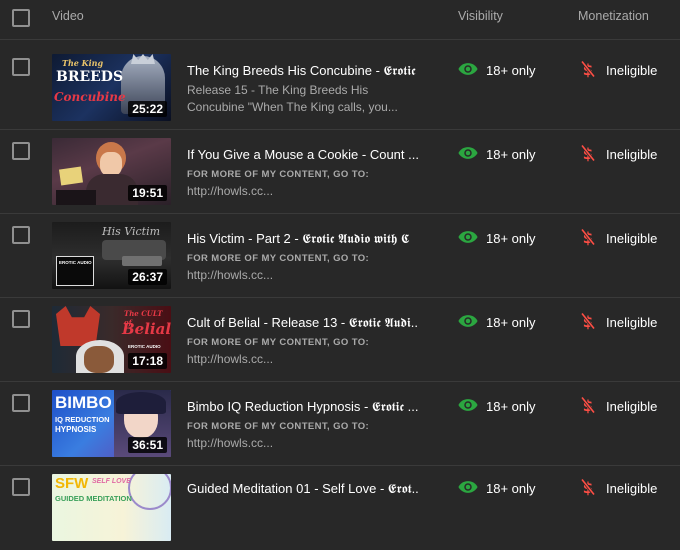 This screenshot has width=680, height=550. What do you see at coordinates (147, 193) in the screenshot?
I see `video-duration: 19:51` at bounding box center [147, 193].